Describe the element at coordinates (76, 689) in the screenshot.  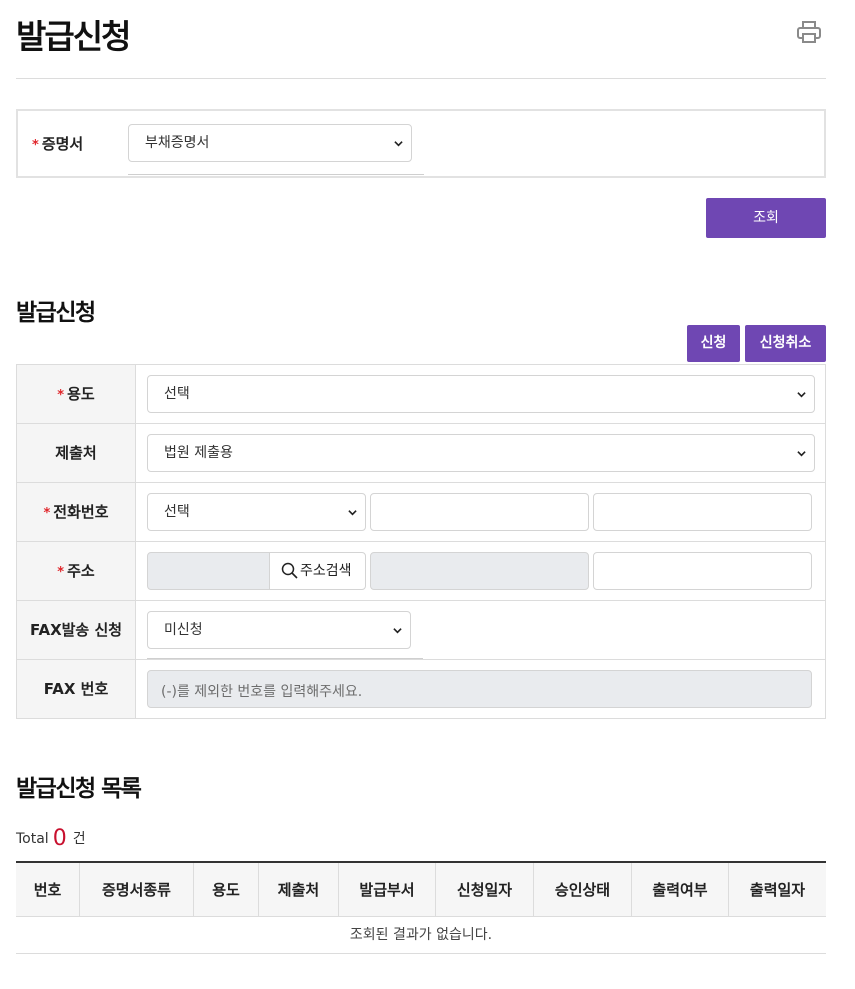
I see `fax-number-label: FAX 번호` at that location.